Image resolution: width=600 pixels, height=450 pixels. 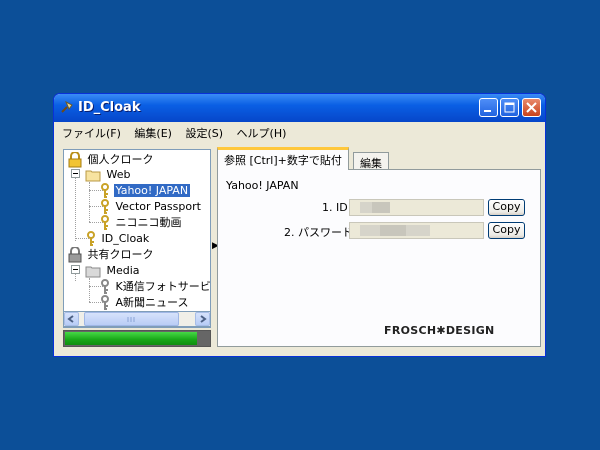 I want to click on tree-node-vector: Vector Passport, so click(x=151, y=207).